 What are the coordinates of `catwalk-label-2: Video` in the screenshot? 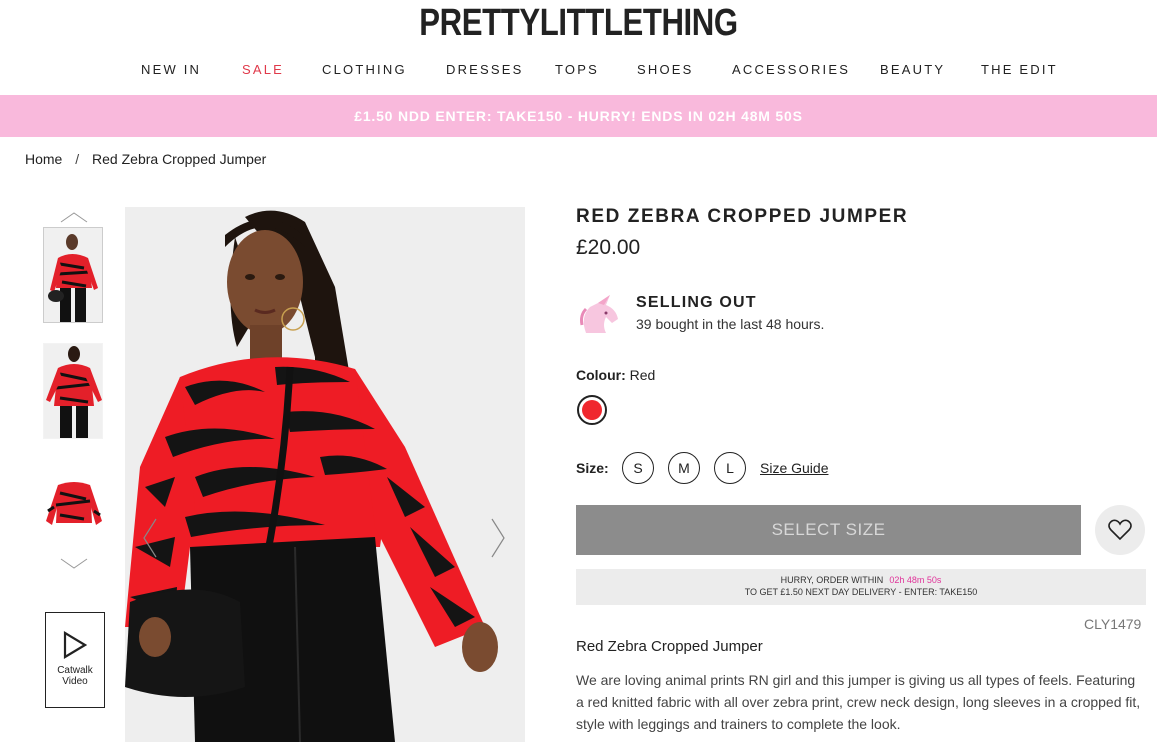 It's located at (75, 681).